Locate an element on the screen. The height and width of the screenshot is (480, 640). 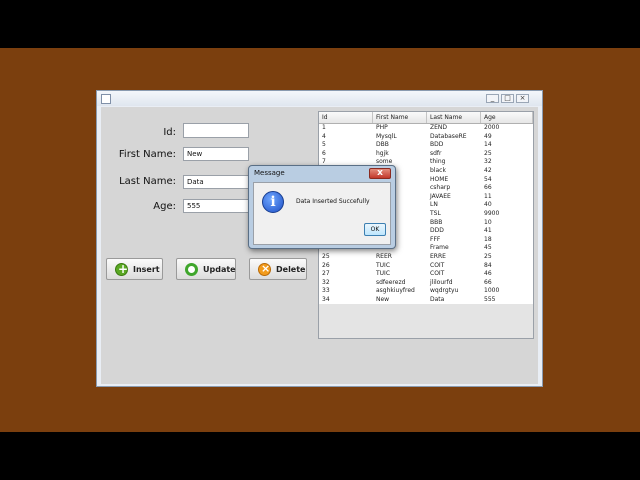
dialog-message: Data Inserted Succefully is located at coordinates (333, 201).